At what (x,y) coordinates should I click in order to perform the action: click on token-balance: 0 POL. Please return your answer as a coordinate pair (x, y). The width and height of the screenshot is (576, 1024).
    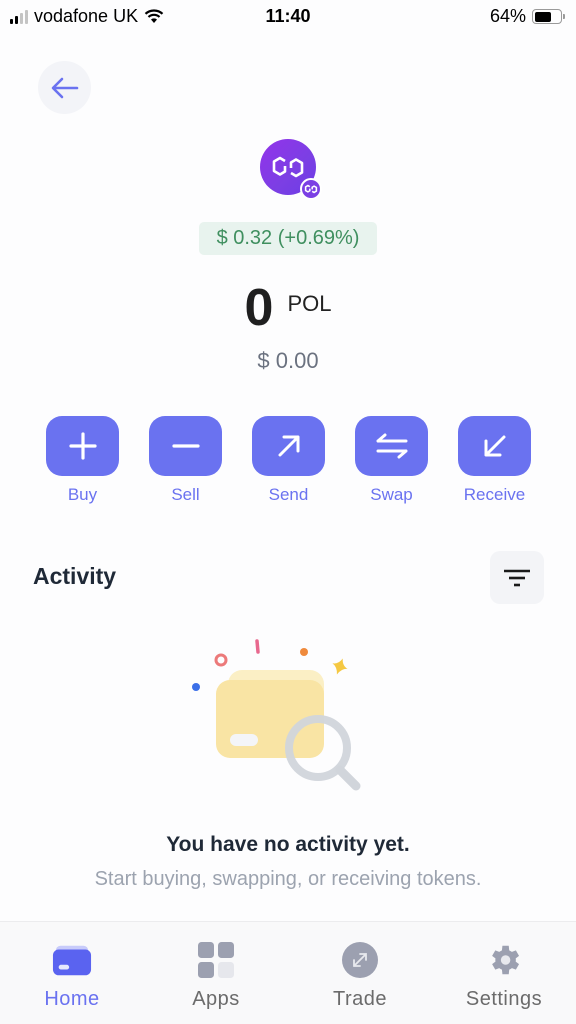
    Looking at the image, I should click on (288, 308).